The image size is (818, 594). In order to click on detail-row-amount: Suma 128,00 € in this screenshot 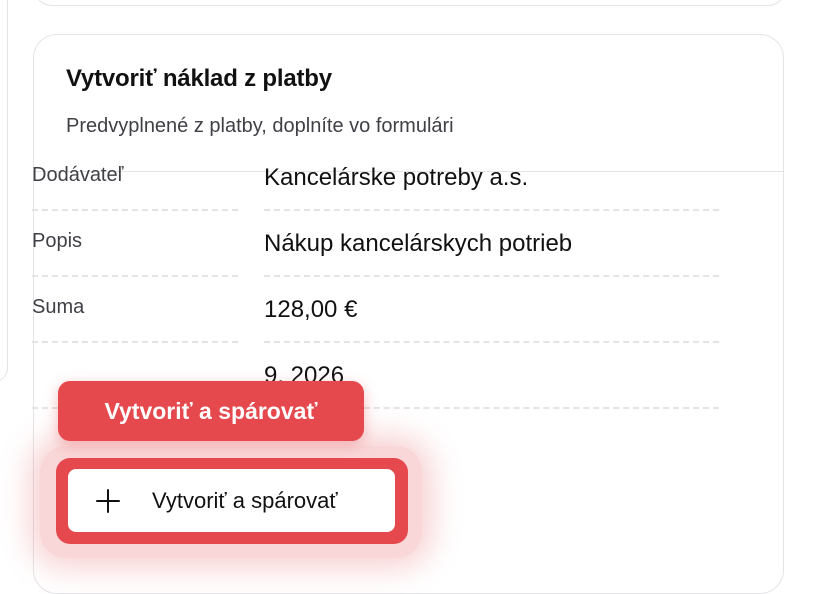, I will do `click(375, 321)`.